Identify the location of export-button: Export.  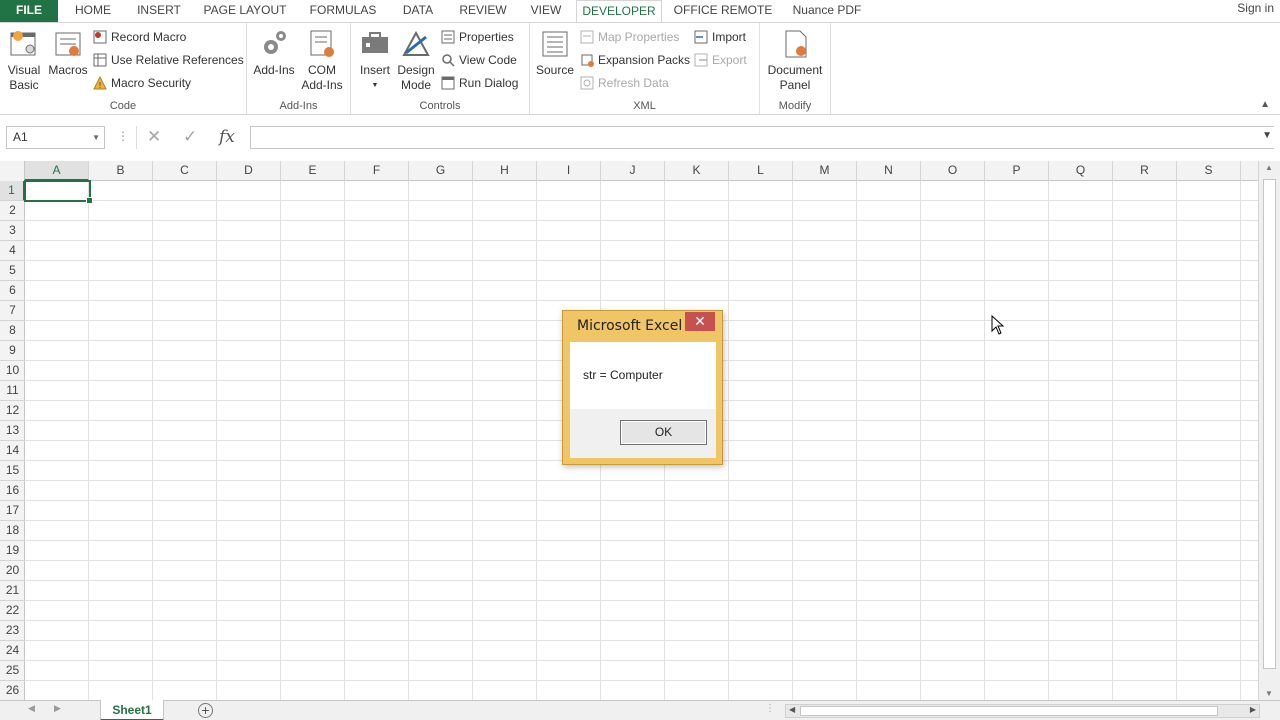
(720, 60).